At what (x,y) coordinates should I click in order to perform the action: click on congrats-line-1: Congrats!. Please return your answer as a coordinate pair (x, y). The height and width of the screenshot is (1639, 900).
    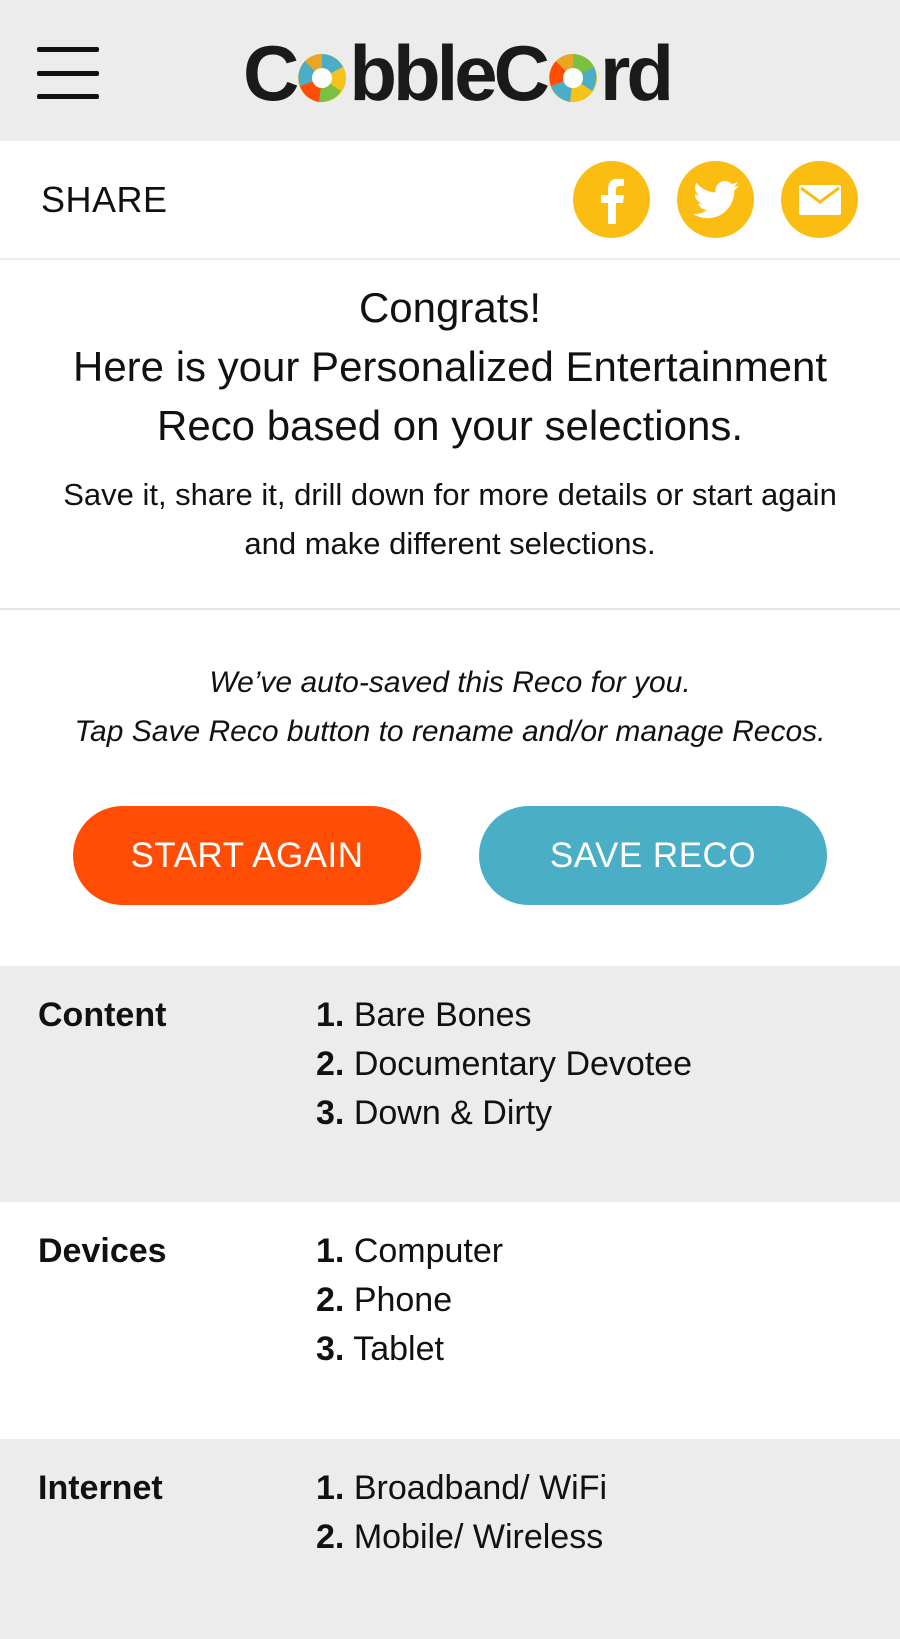
    Looking at the image, I should click on (450, 307).